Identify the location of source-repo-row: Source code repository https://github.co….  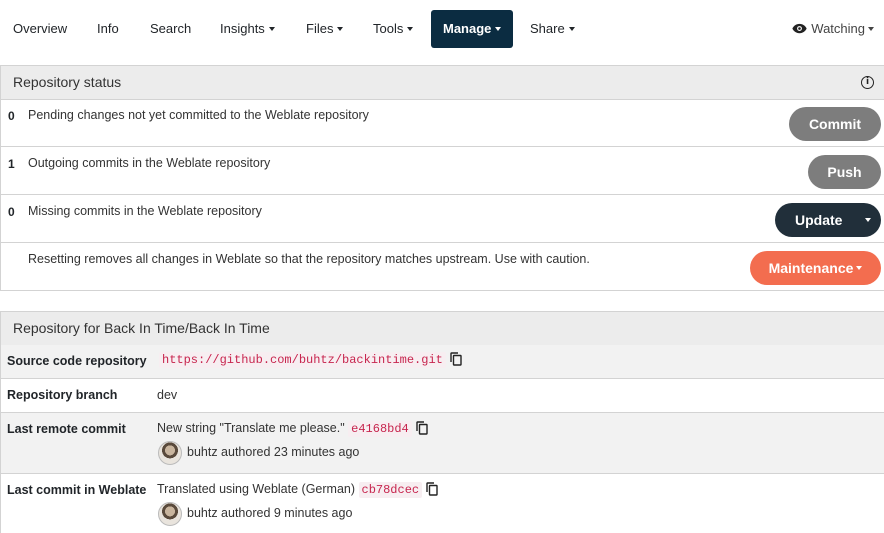
(442, 362).